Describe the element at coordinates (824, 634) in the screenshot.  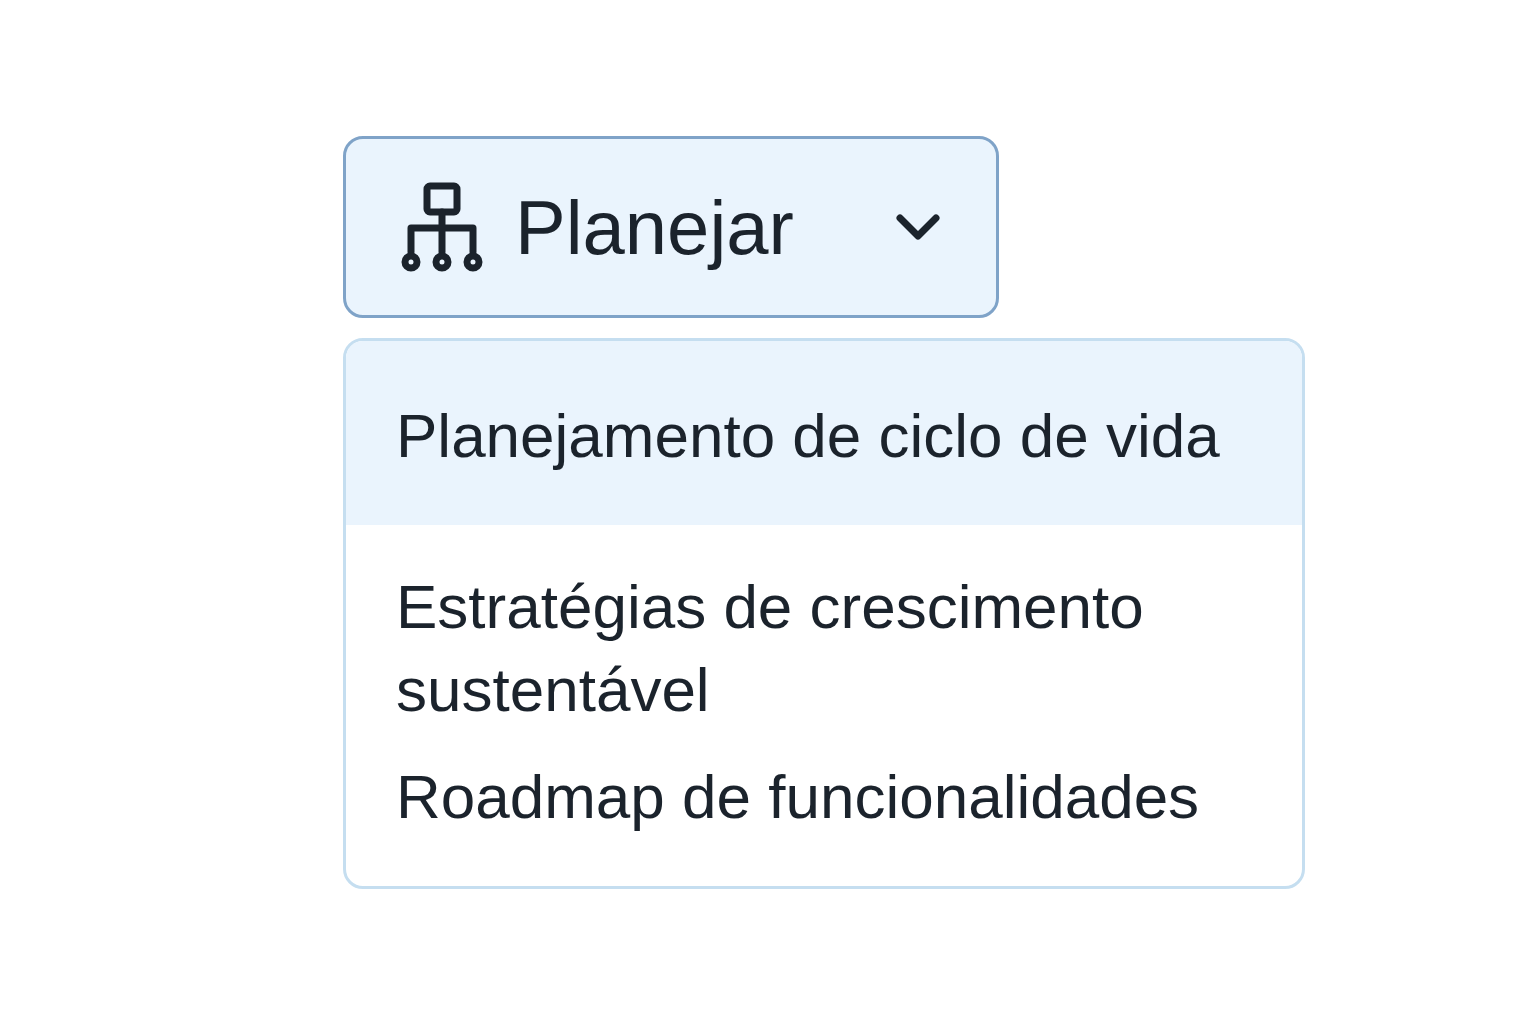
I see `menu-item: Estratégias de crescimento sustentável` at that location.